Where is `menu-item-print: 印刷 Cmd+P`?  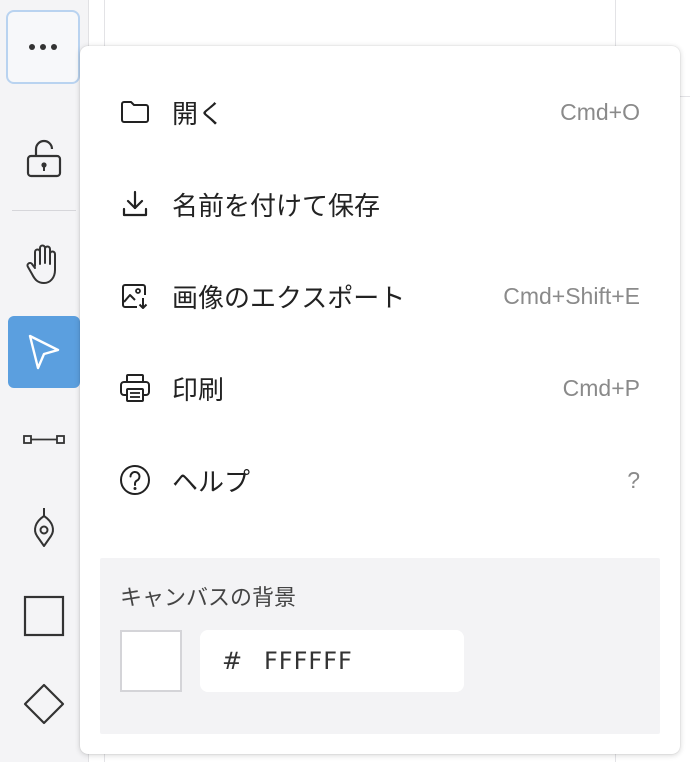 menu-item-print: 印刷 Cmd+P is located at coordinates (380, 388).